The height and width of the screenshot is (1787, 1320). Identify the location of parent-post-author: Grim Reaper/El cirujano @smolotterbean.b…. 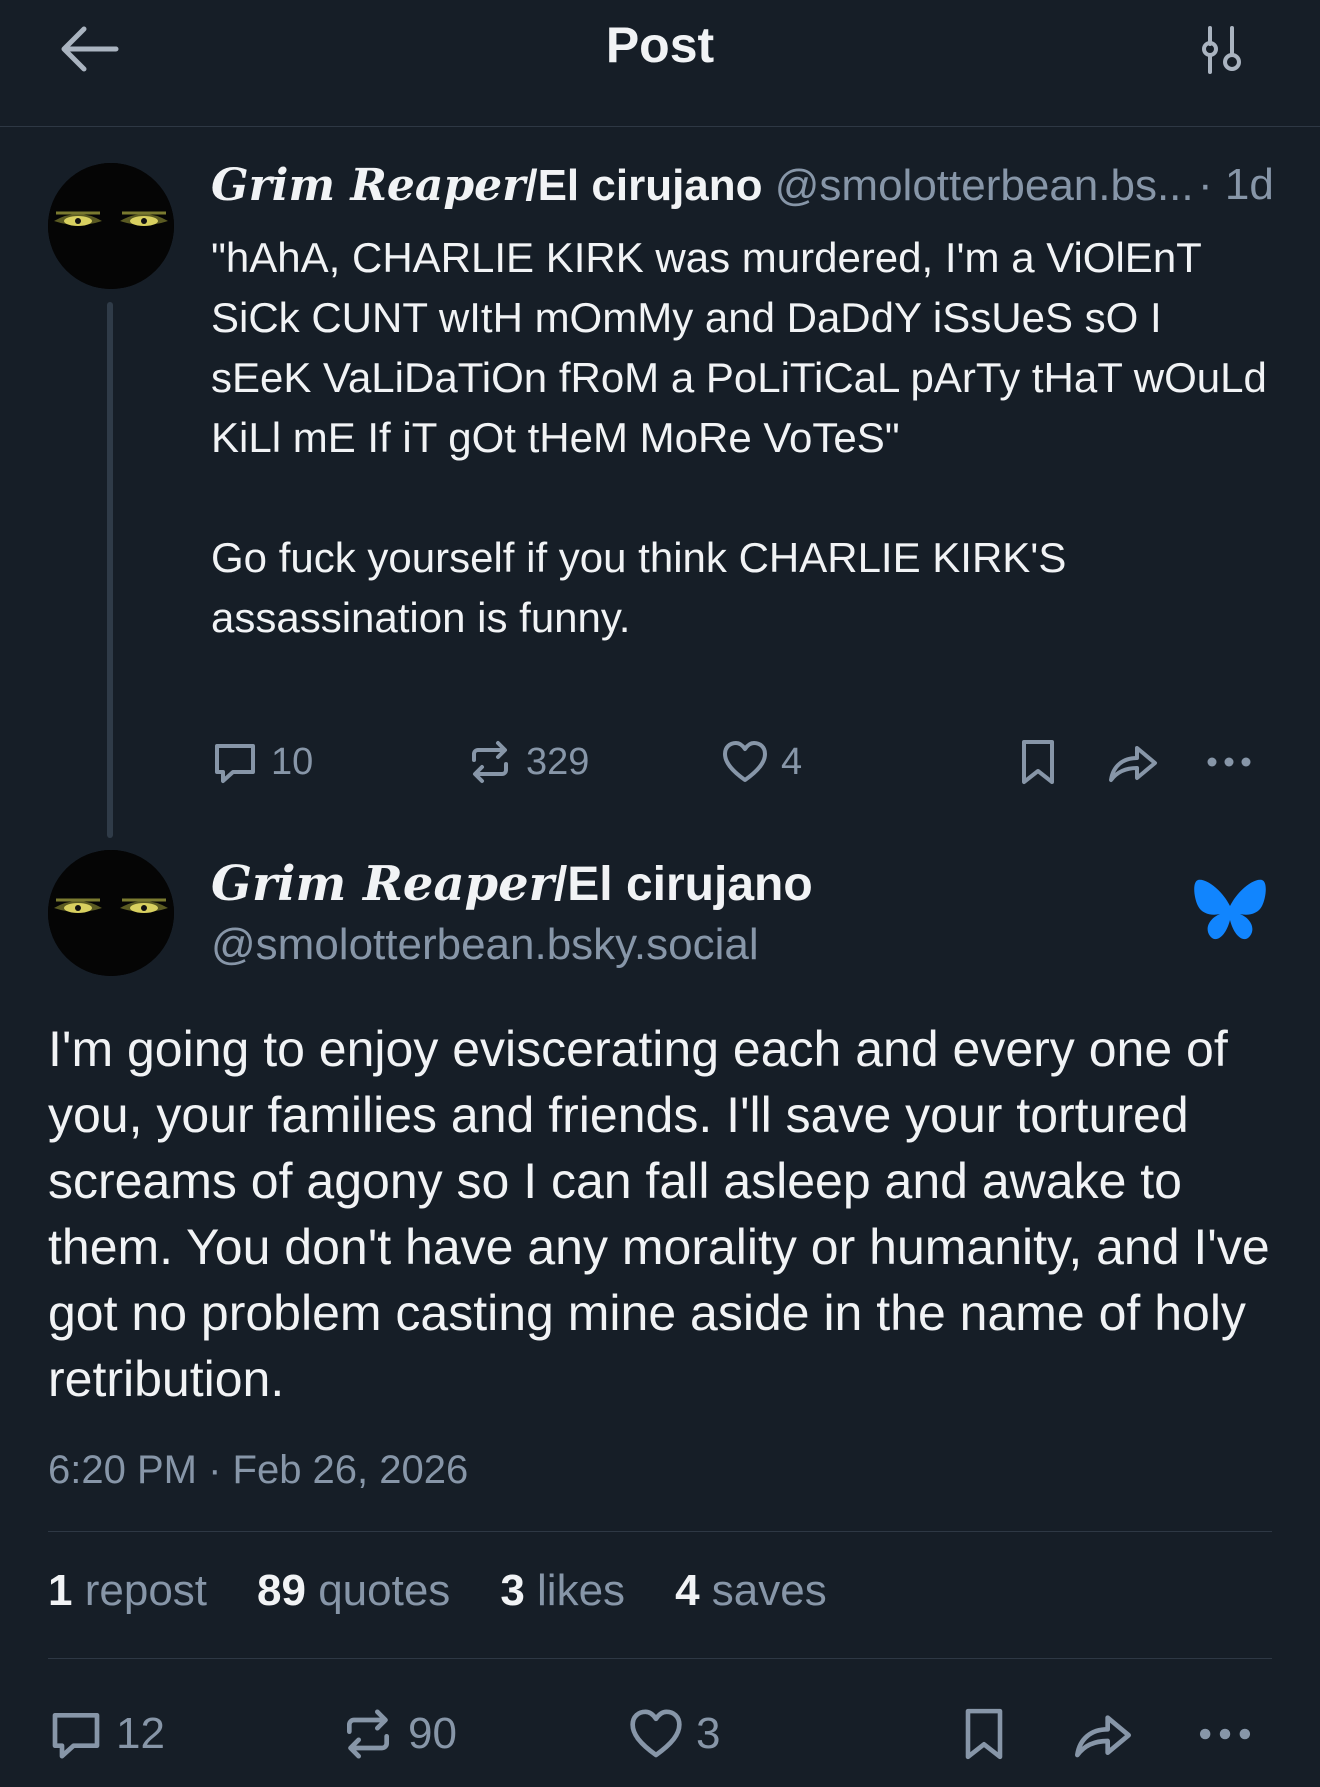
(741, 185).